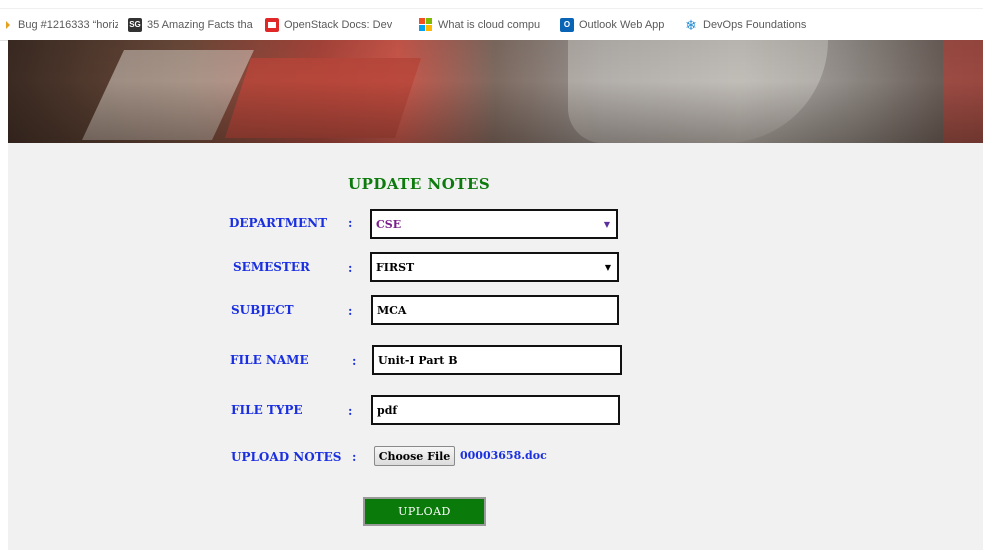  Describe the element at coordinates (497, 360) in the screenshot. I see `file-name-input: Unit-I Part B` at that location.